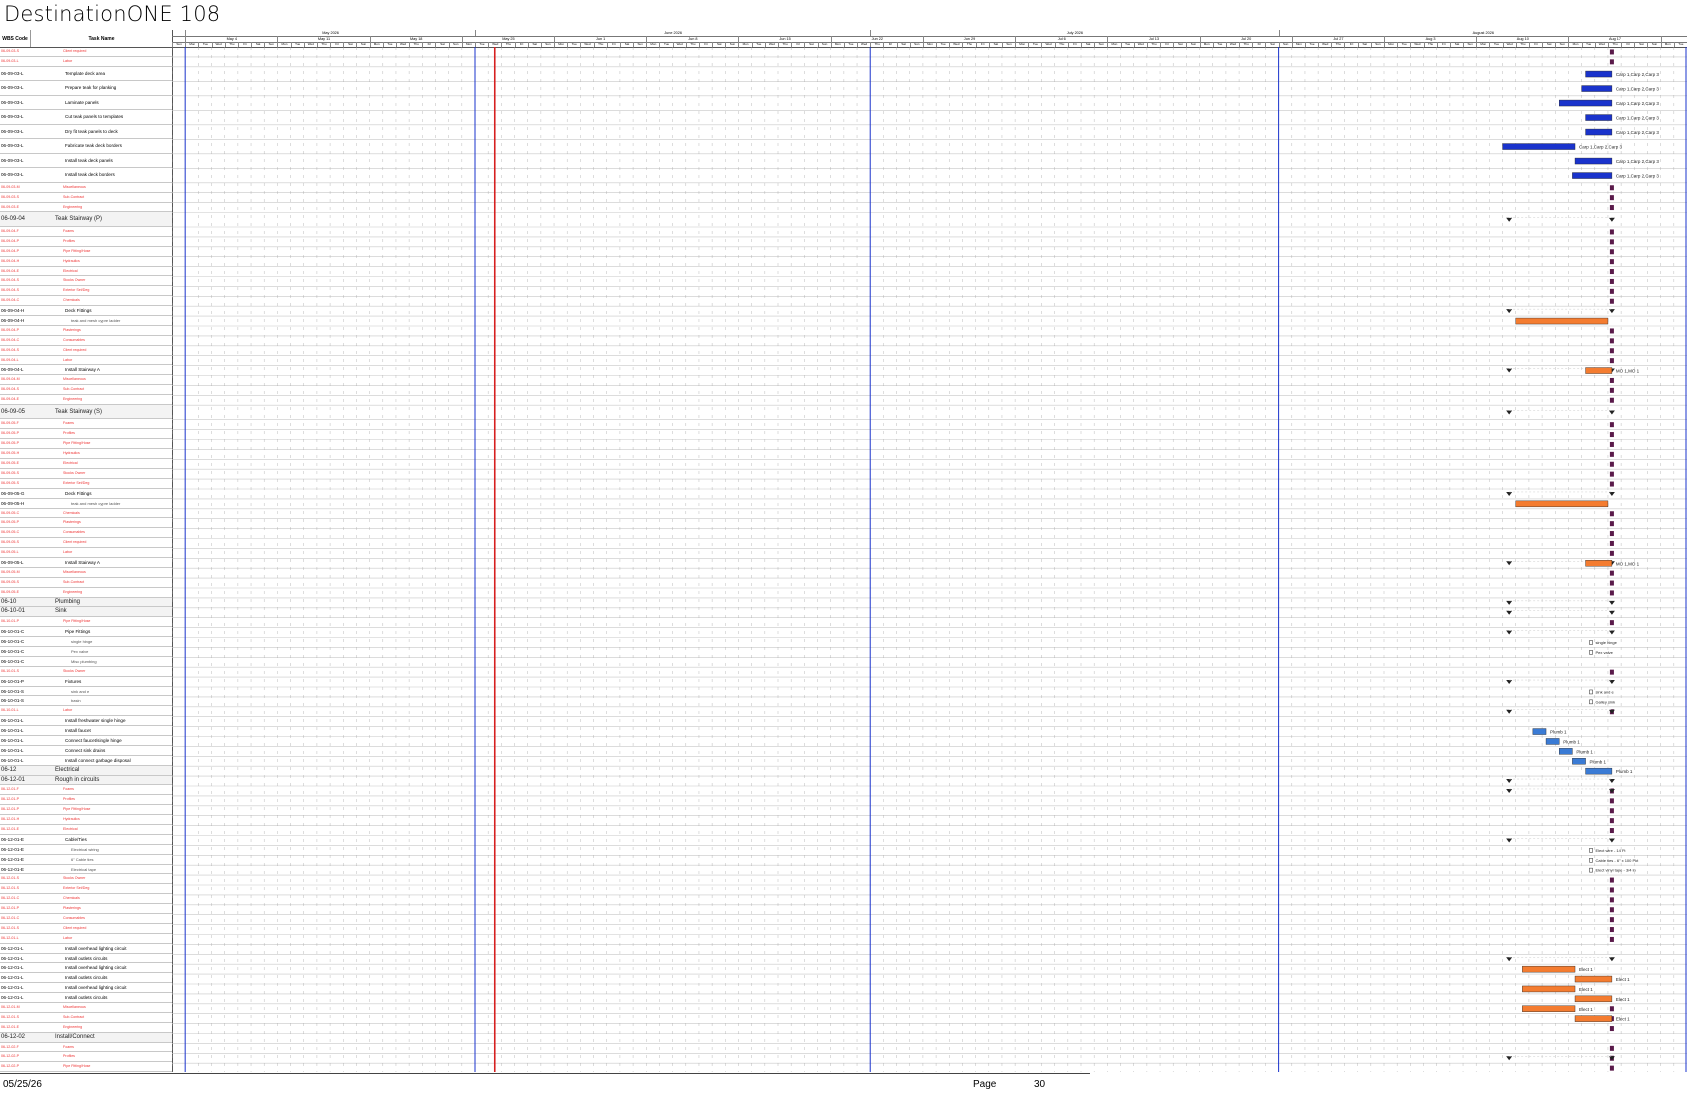 Image resolution: width=1687 pixels, height=1097 pixels. Describe the element at coordinates (86, 1008) in the screenshot. I see `task-row: 06-12-01-M Miscellaneous` at that location.